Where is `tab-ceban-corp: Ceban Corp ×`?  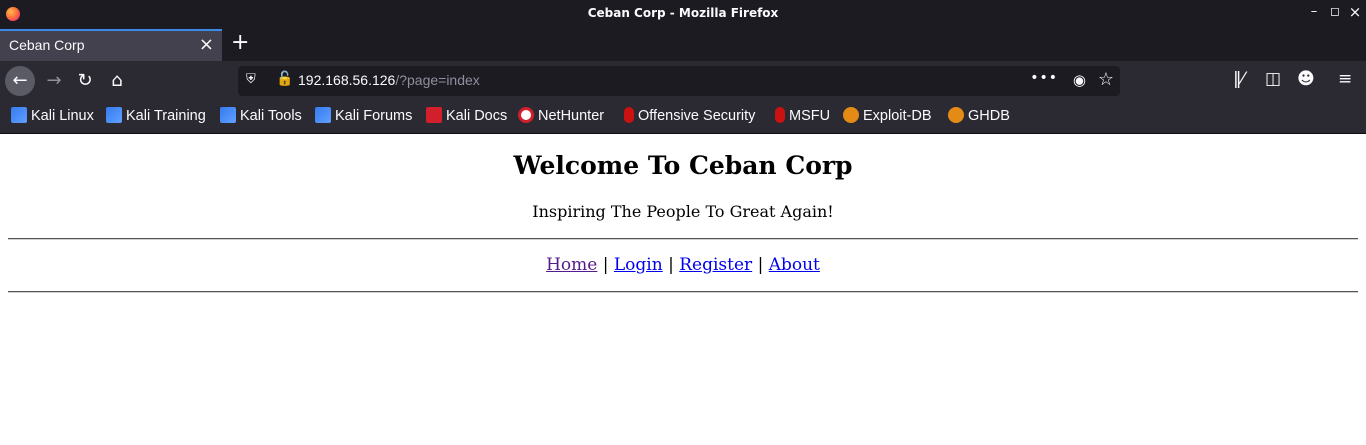
tab-ceban-corp: Ceban Corp × is located at coordinates (111, 45).